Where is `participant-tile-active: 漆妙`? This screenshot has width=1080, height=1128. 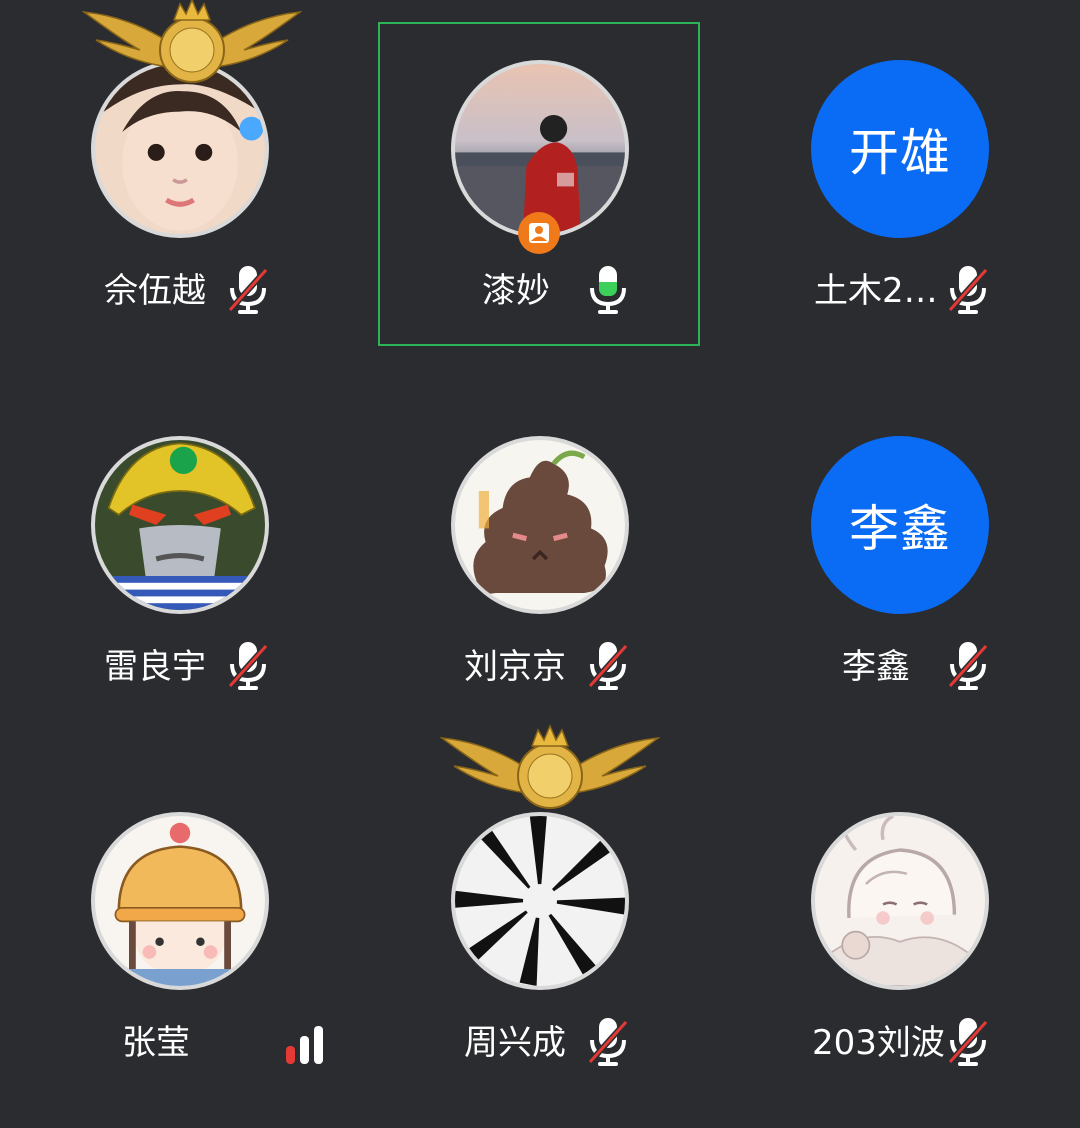 participant-tile-active: 漆妙 is located at coordinates (540, 188).